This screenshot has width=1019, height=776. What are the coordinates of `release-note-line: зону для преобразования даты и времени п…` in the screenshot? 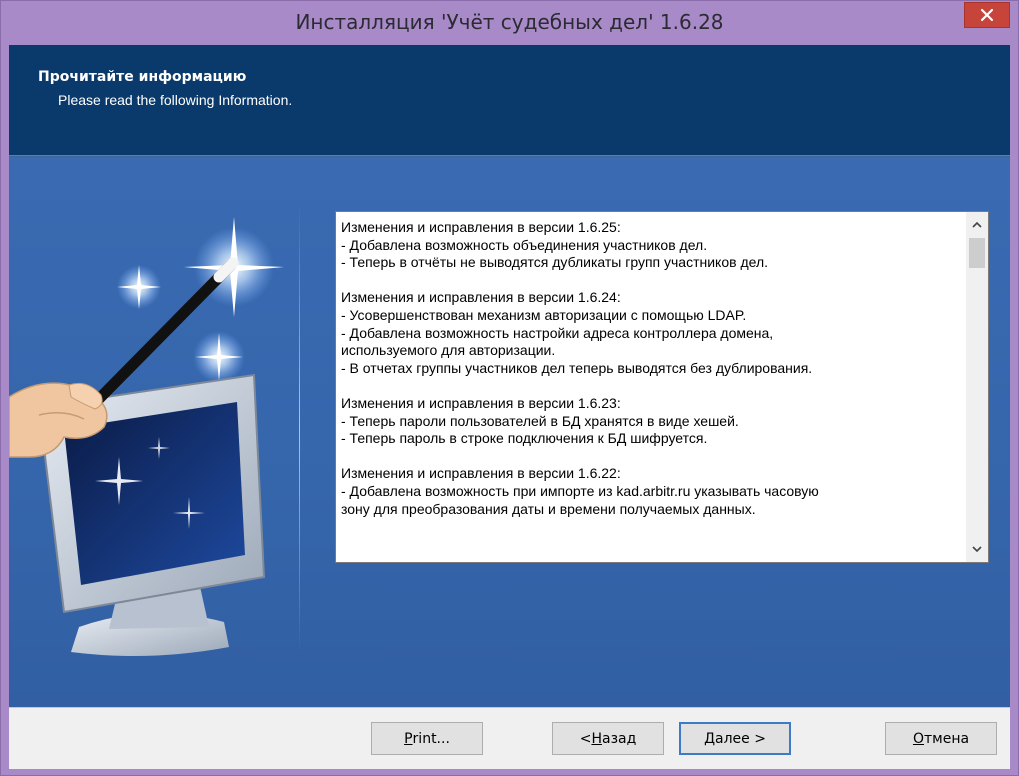 It's located at (548, 508).